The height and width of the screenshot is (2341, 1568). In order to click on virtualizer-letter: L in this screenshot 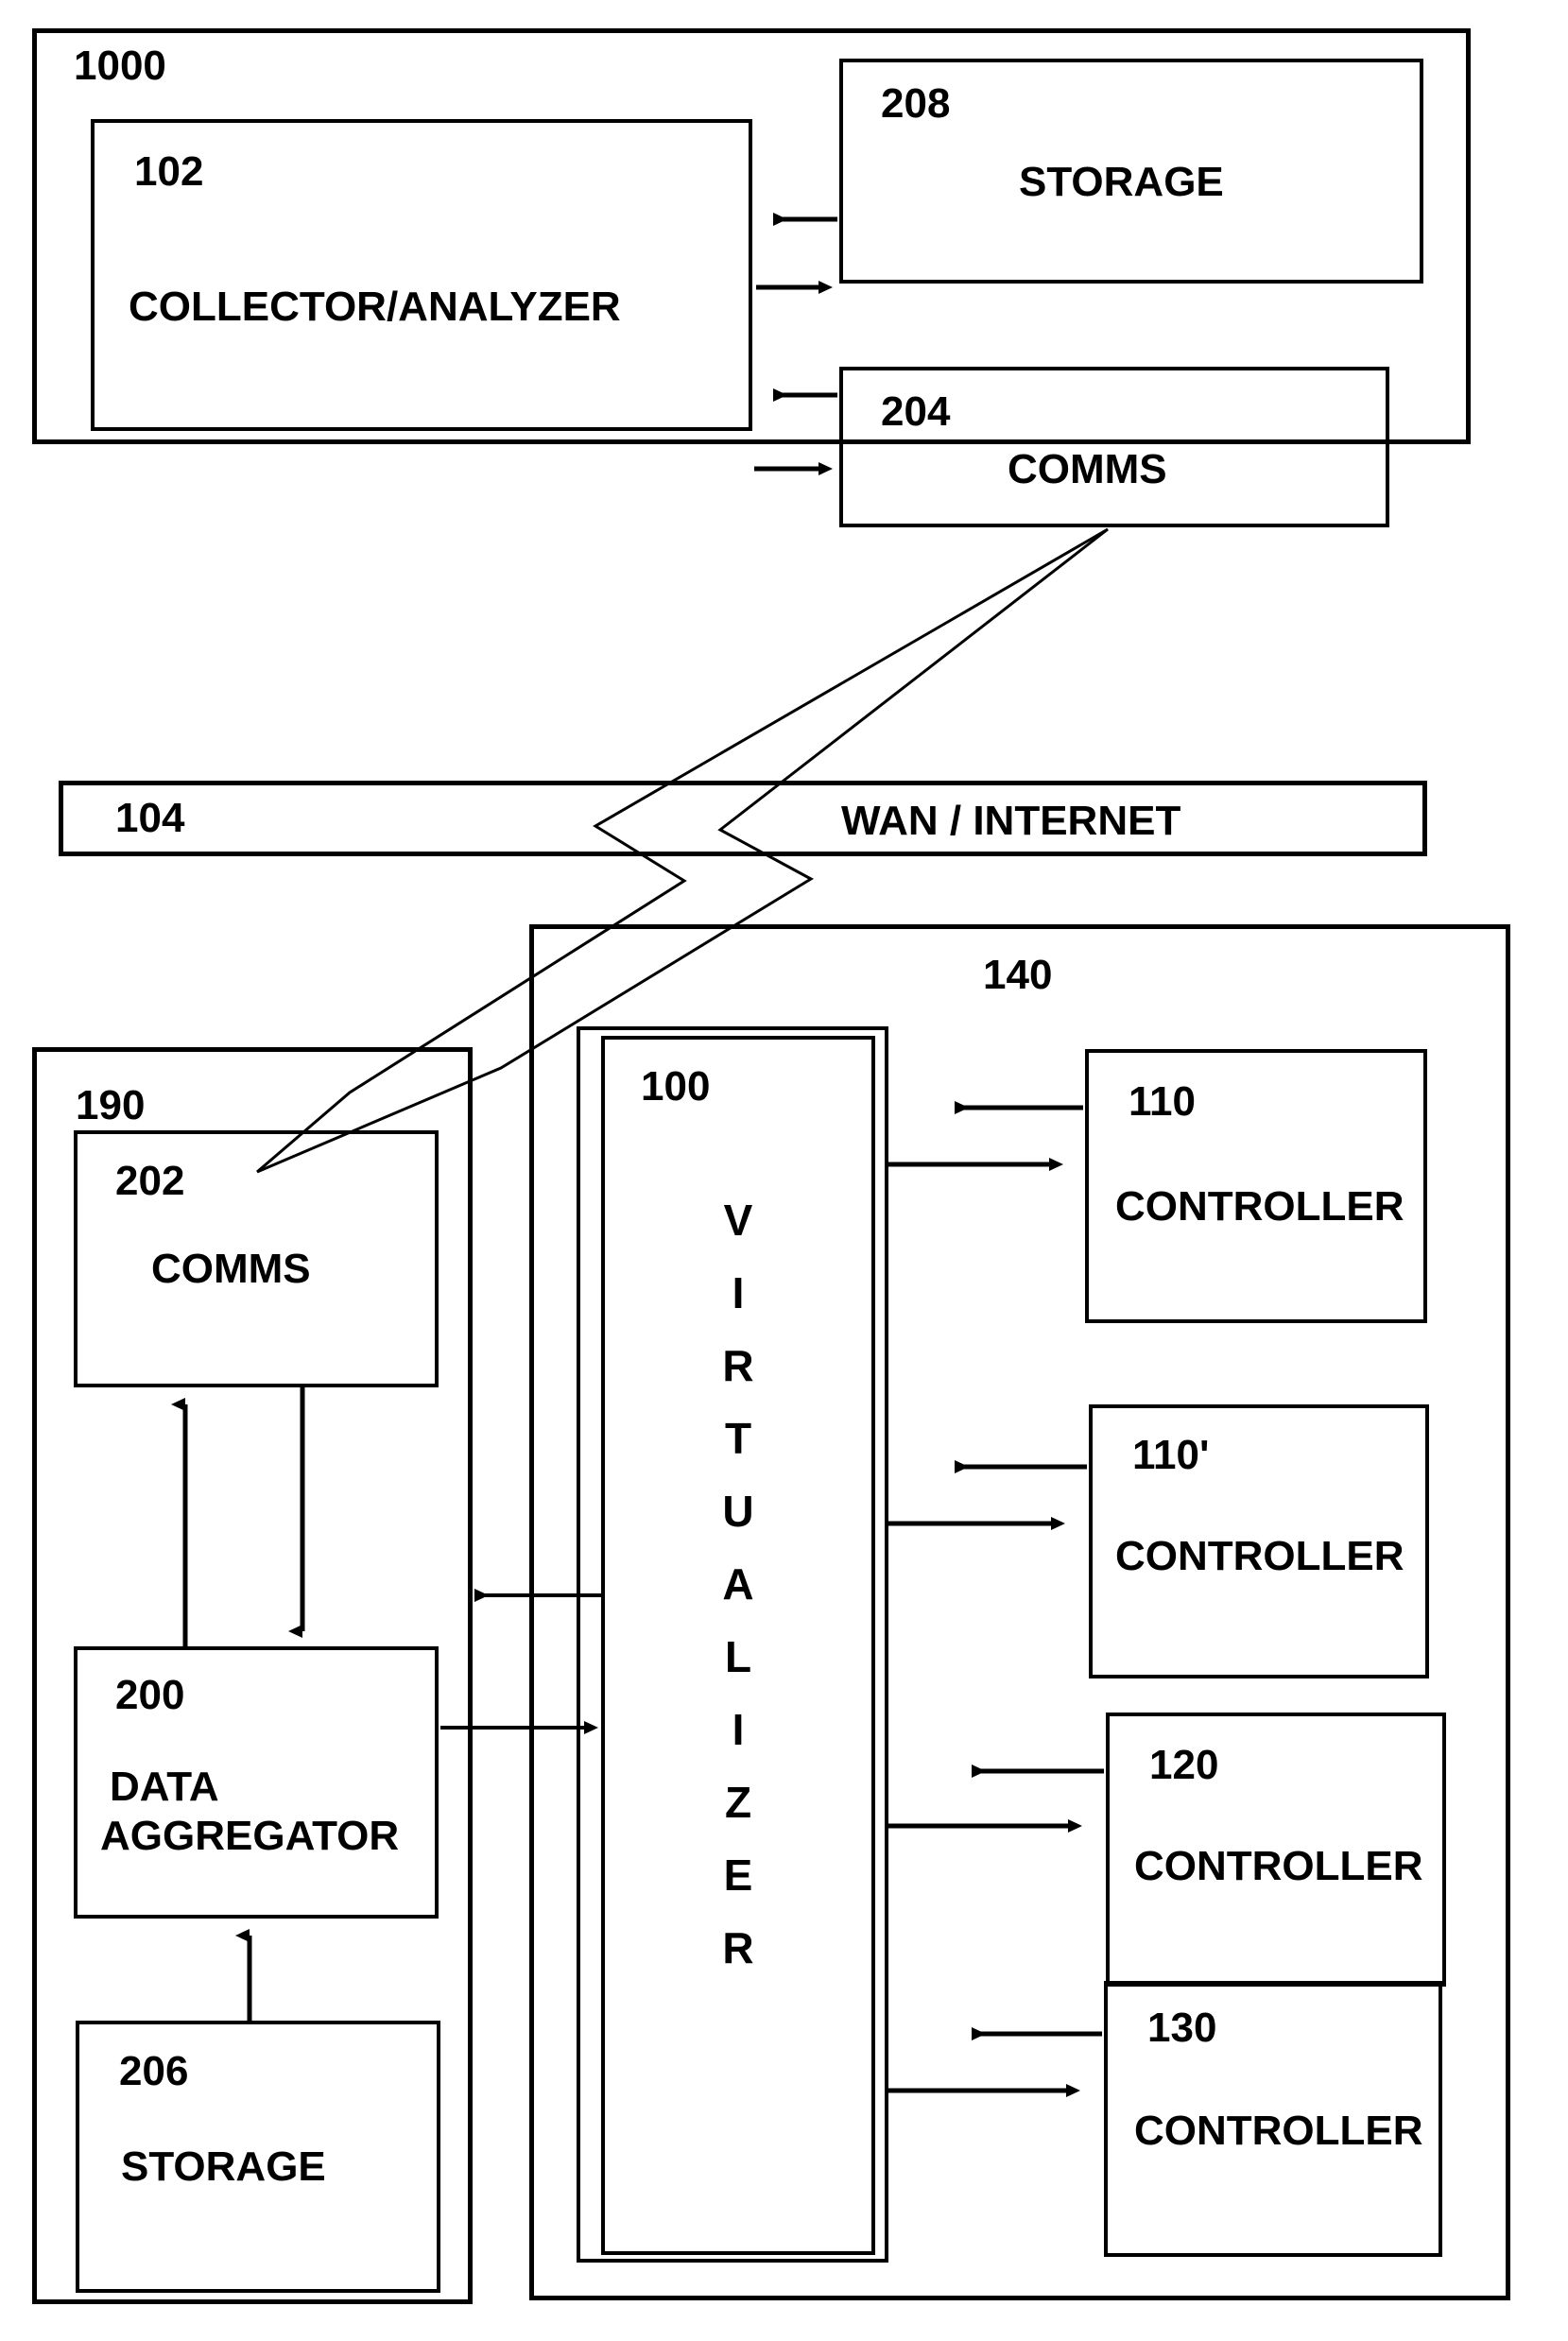, I will do `click(738, 1656)`.